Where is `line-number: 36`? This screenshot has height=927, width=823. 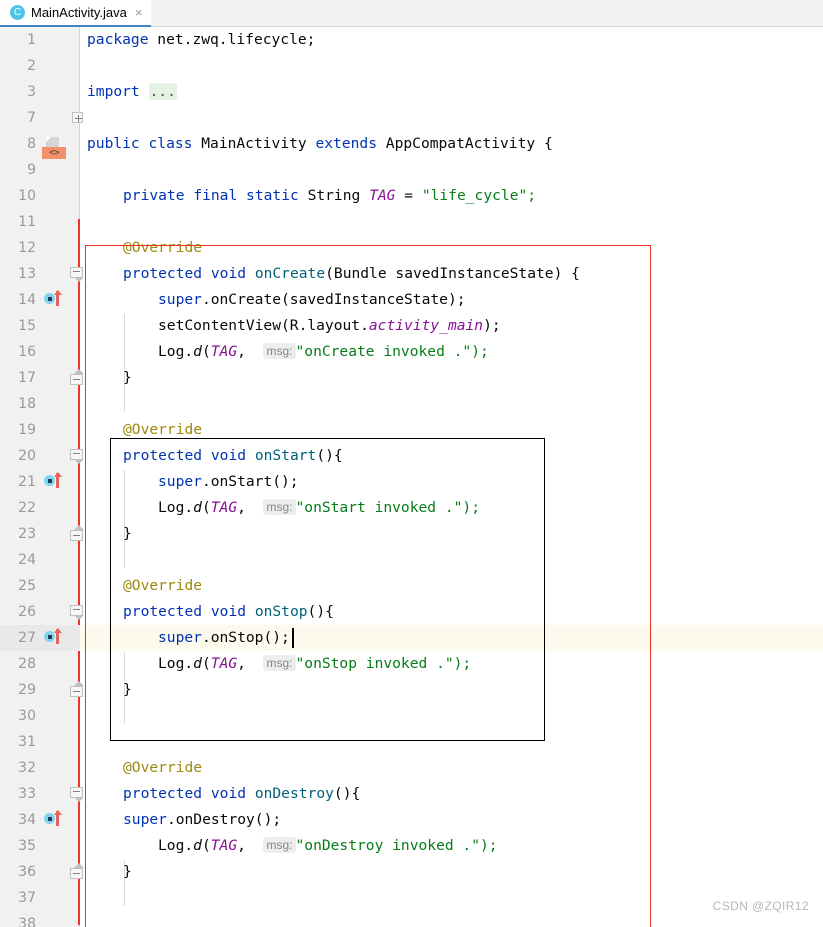
line-number: 36 is located at coordinates (27, 872).